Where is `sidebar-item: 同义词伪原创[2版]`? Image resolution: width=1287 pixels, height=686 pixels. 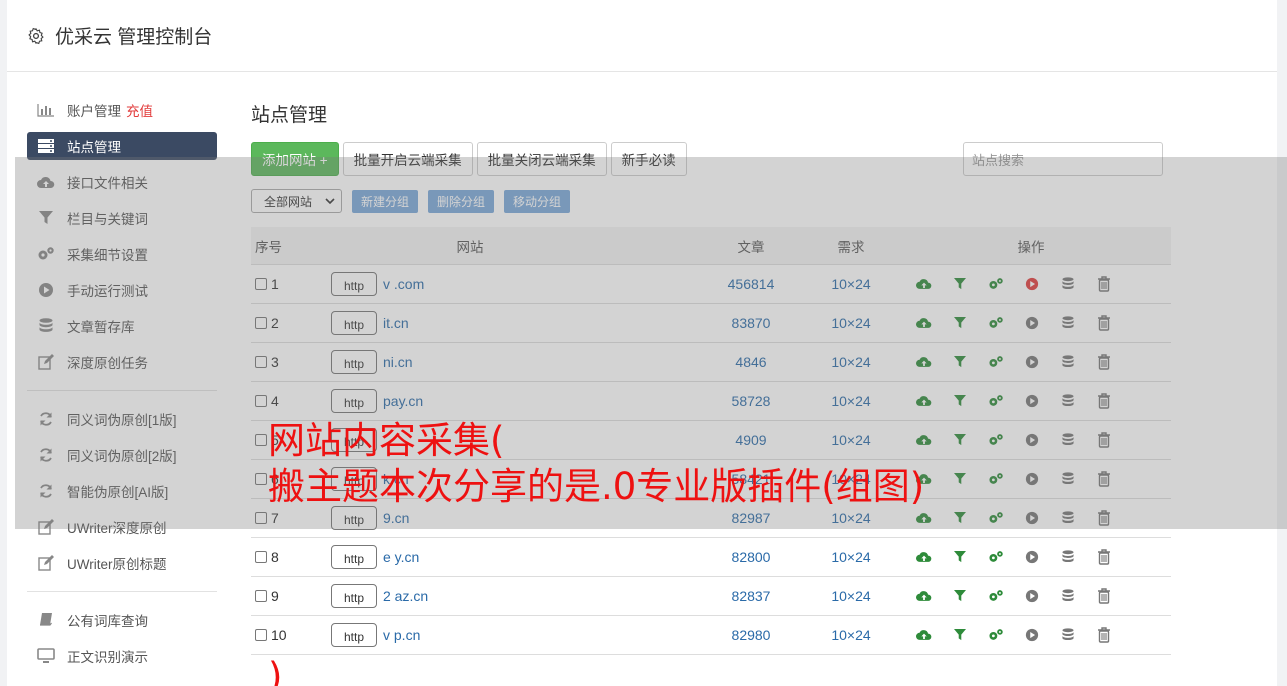 sidebar-item: 同义词伪原创[2版] is located at coordinates (122, 455).